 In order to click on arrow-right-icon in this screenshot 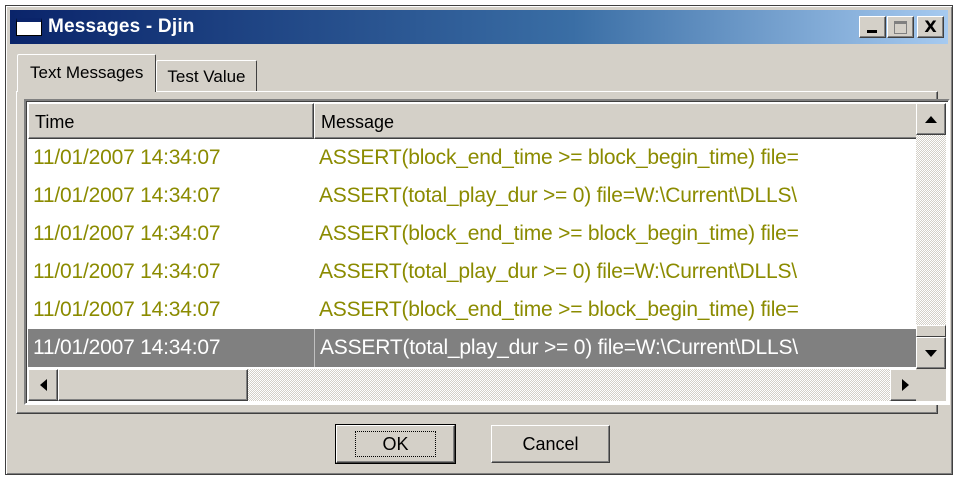, I will do `click(905, 385)`.